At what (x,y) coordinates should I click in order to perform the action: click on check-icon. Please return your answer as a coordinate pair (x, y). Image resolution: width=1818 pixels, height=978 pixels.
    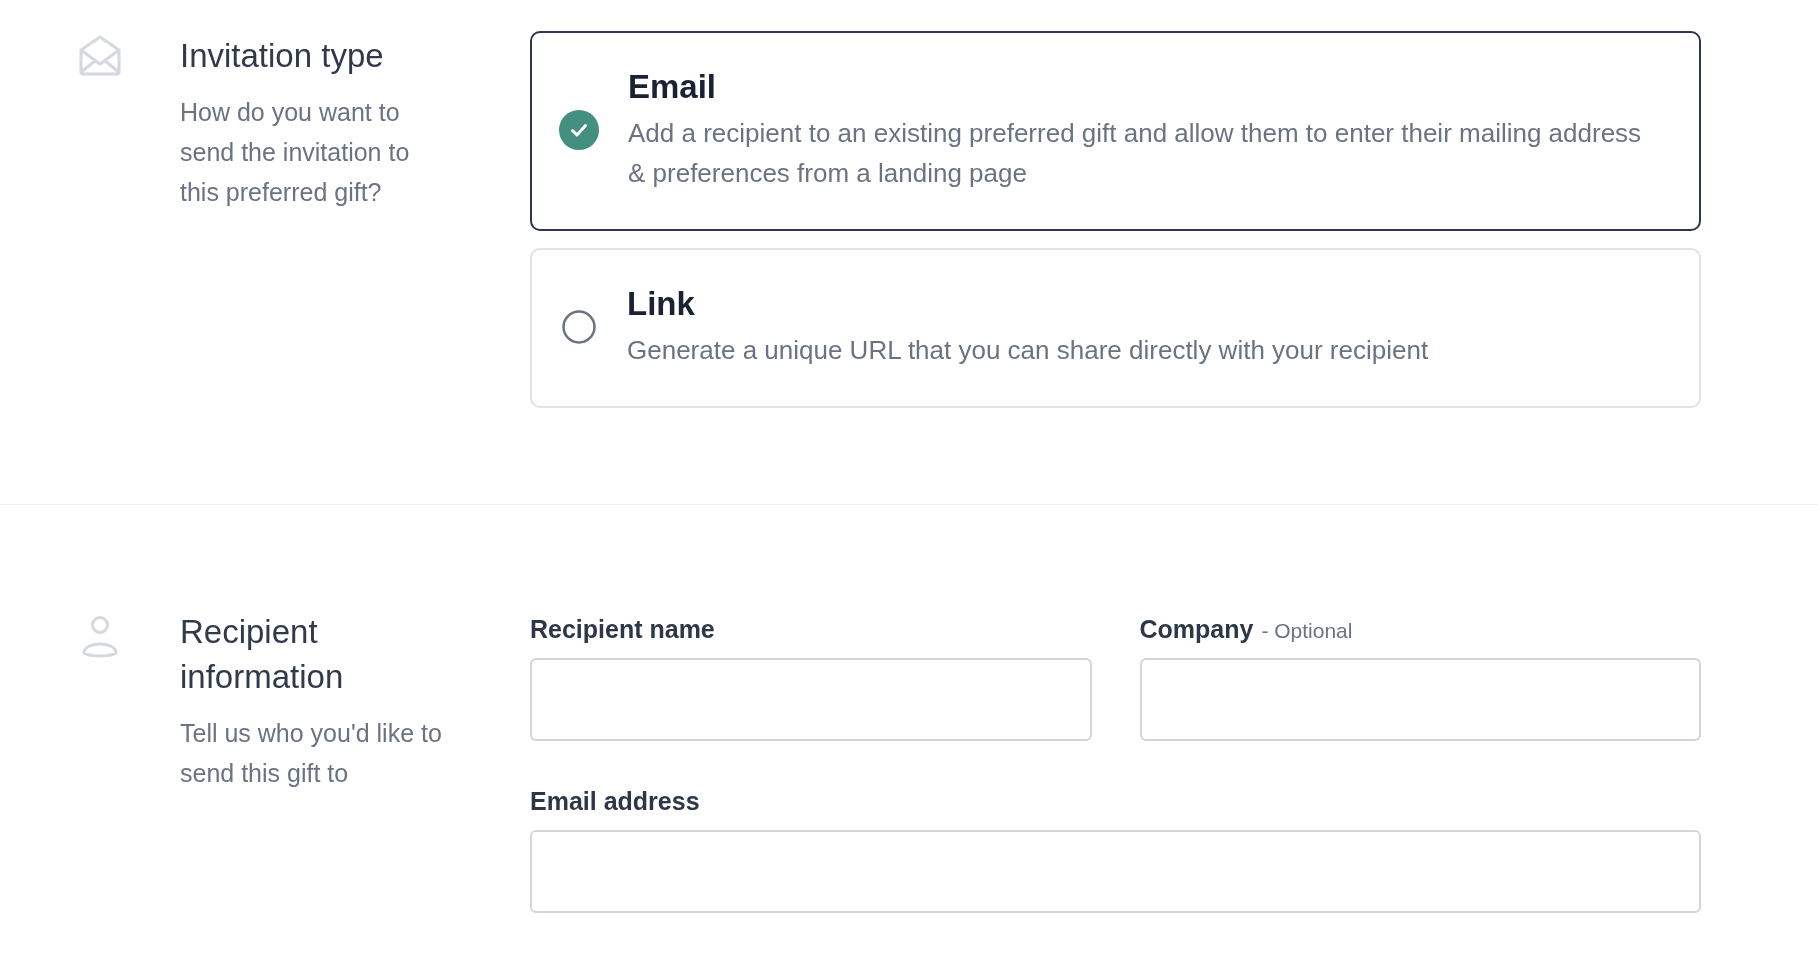
    Looking at the image, I should click on (579, 130).